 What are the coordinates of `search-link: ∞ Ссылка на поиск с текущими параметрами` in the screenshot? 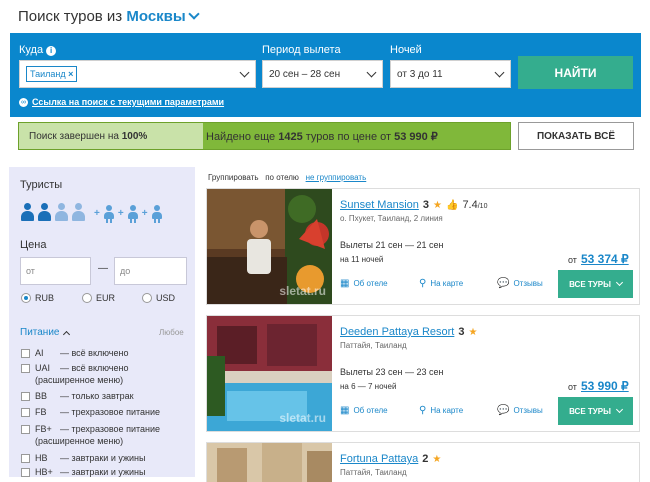 It's located at (121, 102).